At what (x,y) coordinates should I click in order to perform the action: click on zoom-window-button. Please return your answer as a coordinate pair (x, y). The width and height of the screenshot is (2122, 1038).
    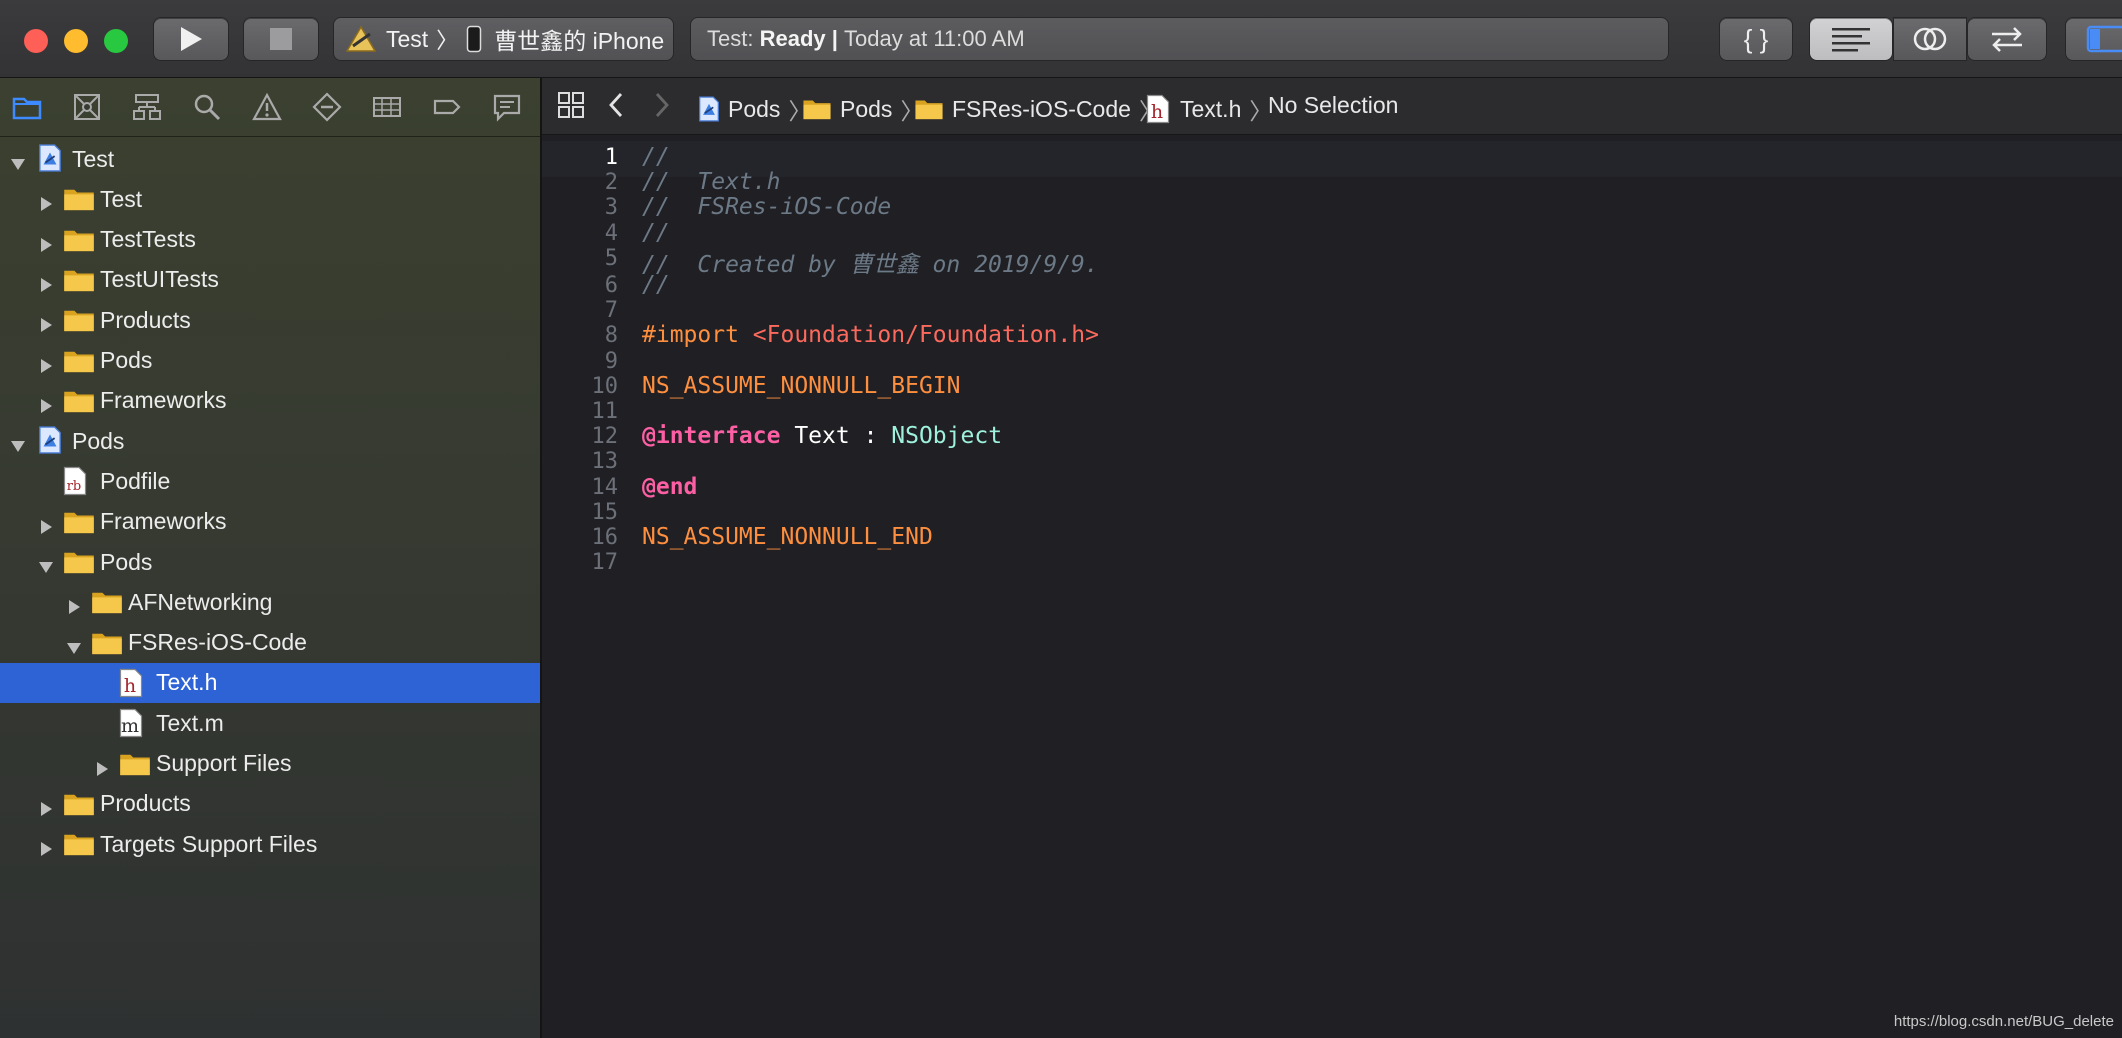
    Looking at the image, I should click on (116, 41).